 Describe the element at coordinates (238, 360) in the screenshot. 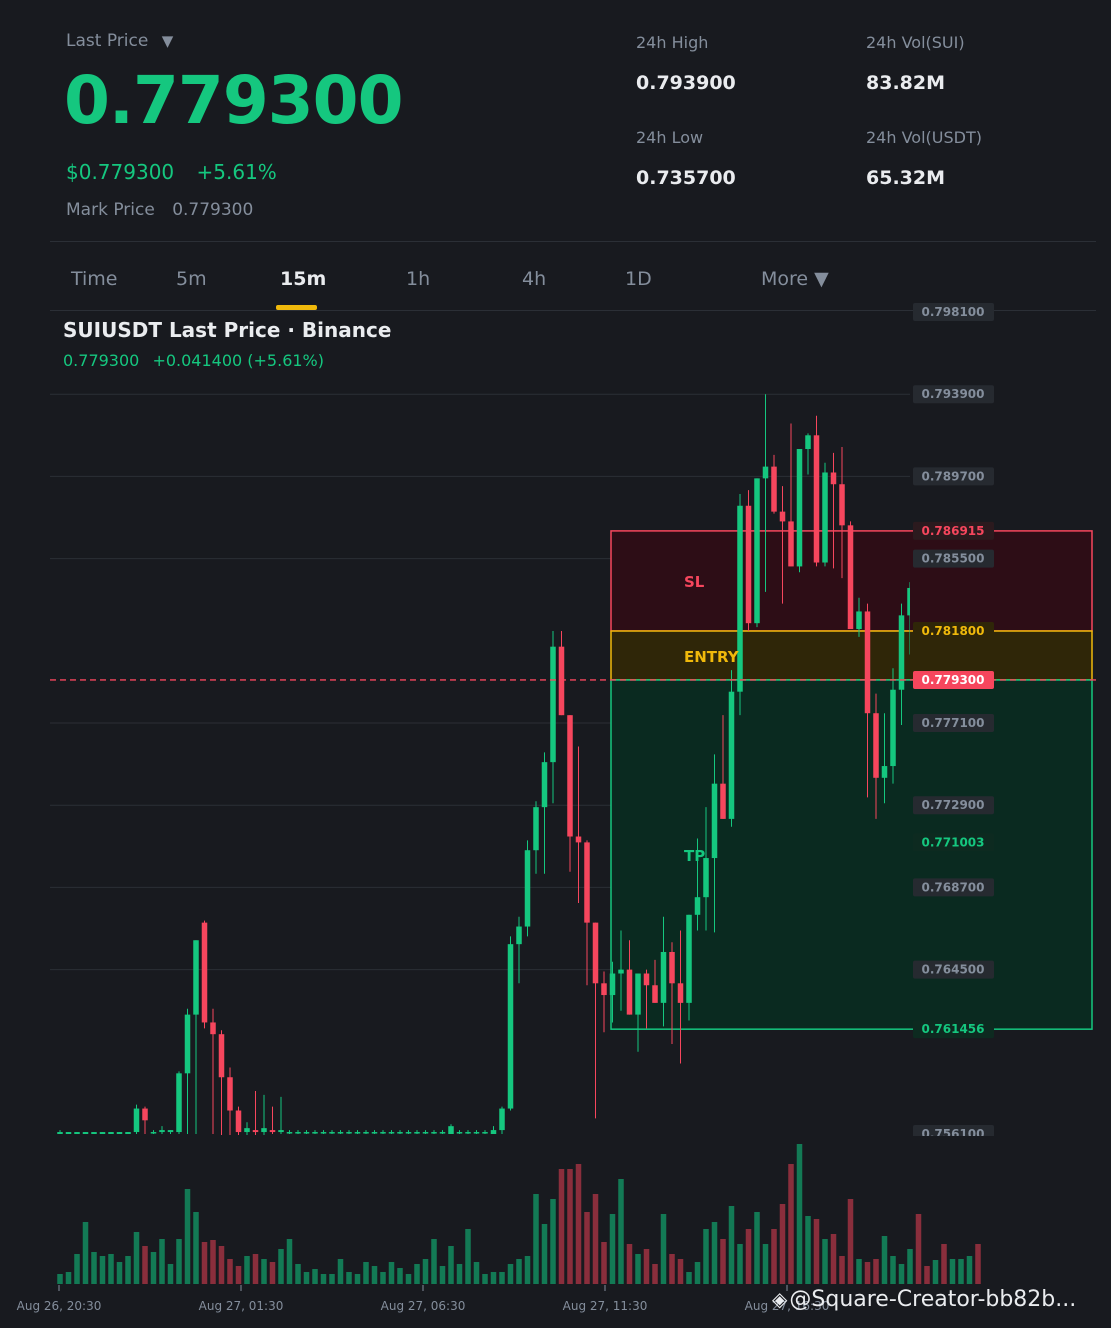

I see `chart-subtitle-change: +0.041400 (+5.61%)` at that location.